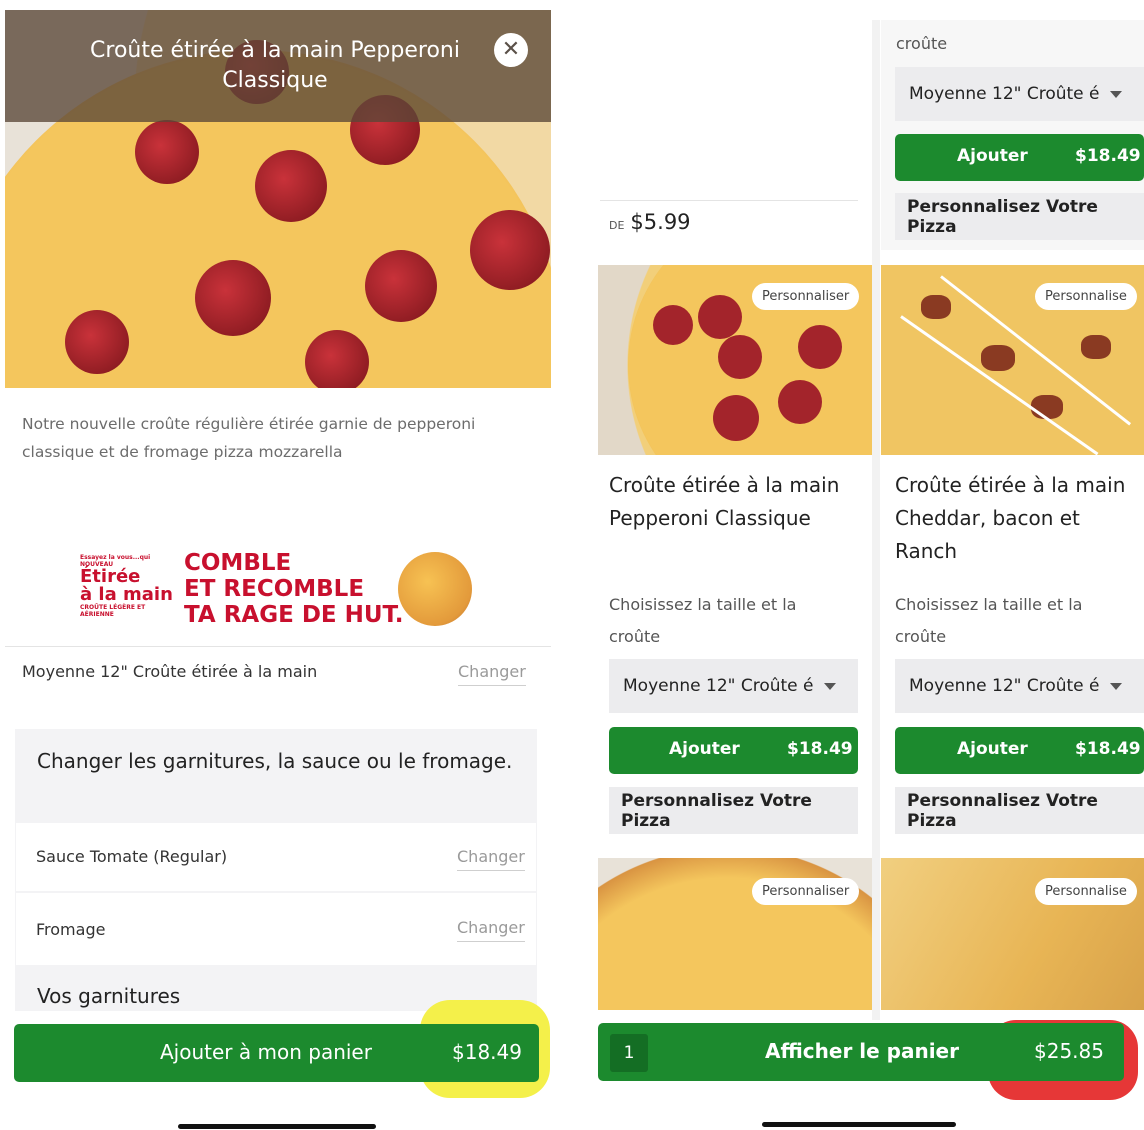  Describe the element at coordinates (132, 856) in the screenshot. I see `sauce-label: Sauce Tomate (Regular)` at that location.